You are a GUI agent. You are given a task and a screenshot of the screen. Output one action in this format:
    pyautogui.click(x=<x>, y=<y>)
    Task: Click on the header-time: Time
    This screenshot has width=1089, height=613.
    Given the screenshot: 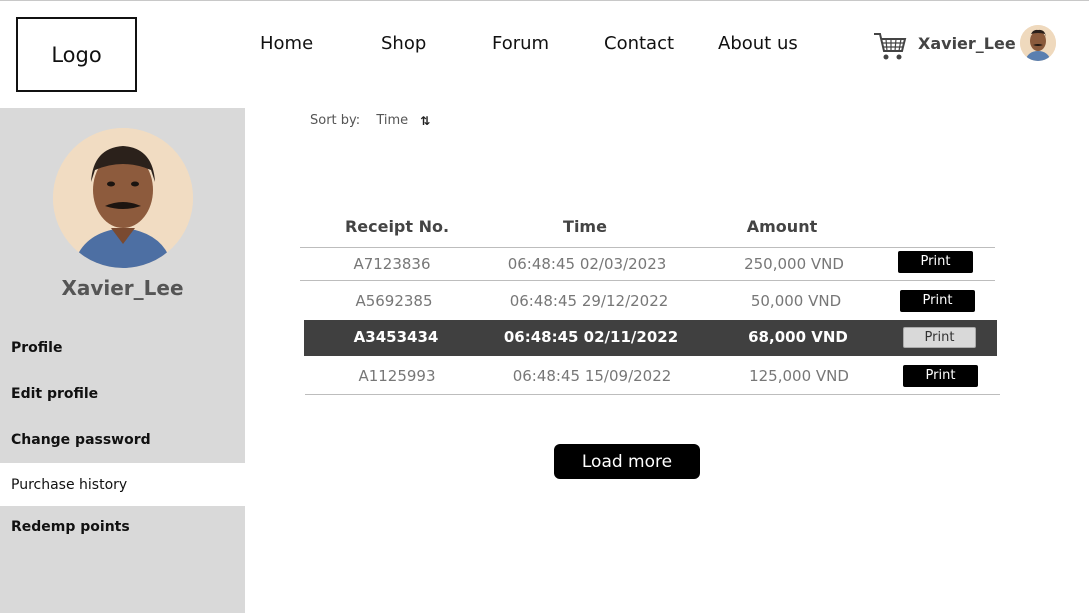 What is the action you would take?
    pyautogui.click(x=585, y=226)
    